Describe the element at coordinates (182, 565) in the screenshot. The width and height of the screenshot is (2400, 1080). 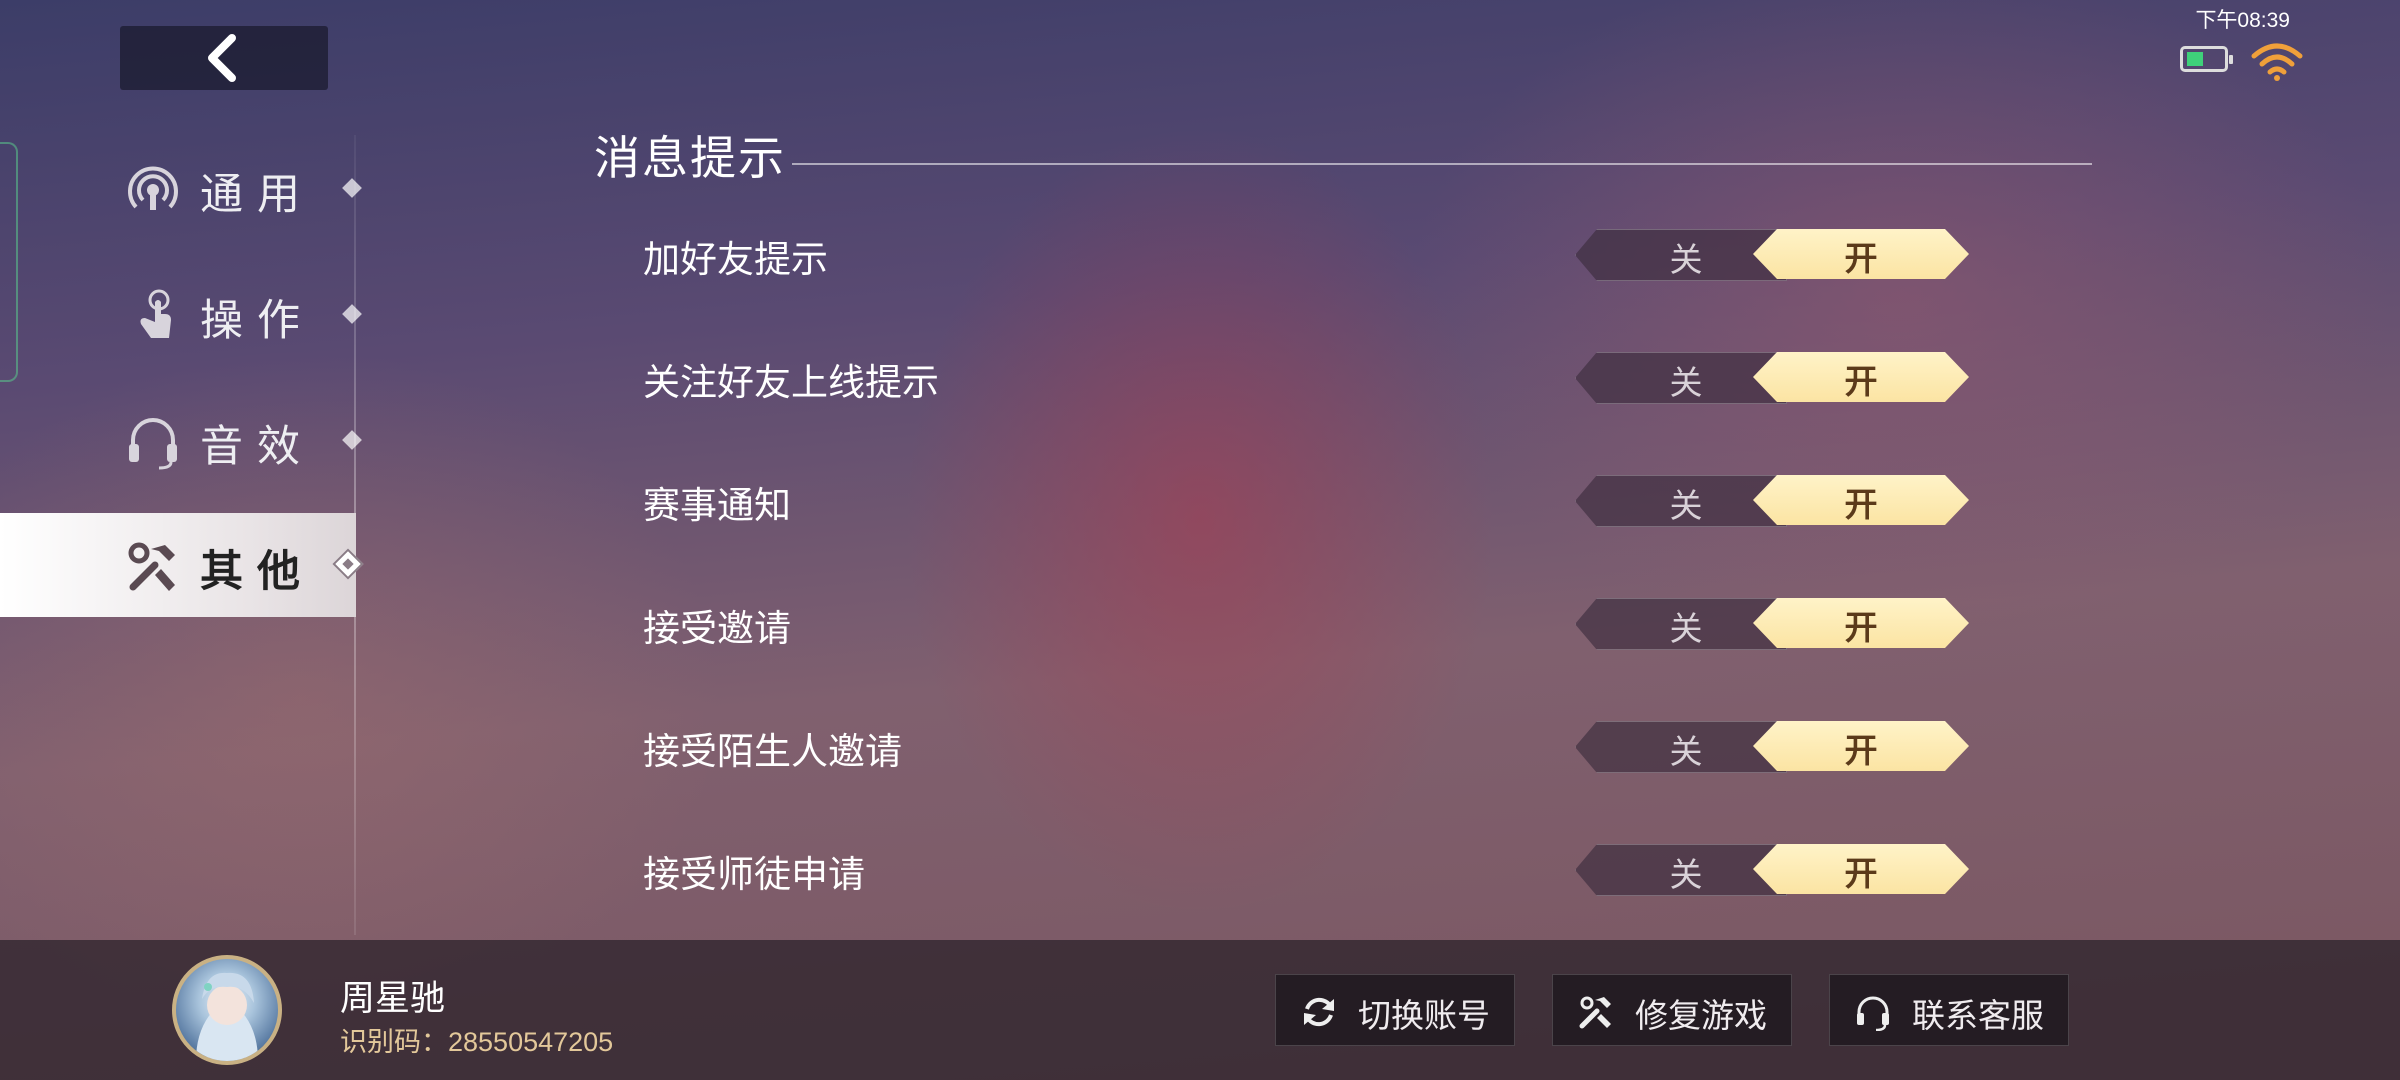
I see `sidebar-item-other: 其他` at that location.